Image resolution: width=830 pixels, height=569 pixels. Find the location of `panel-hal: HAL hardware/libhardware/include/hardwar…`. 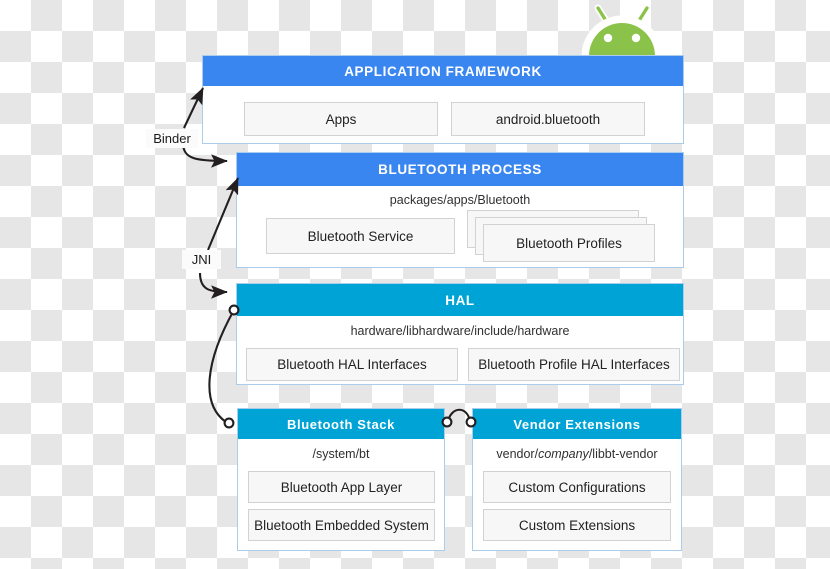

panel-hal: HAL hardware/libhardware/include/hardwar… is located at coordinates (460, 334).